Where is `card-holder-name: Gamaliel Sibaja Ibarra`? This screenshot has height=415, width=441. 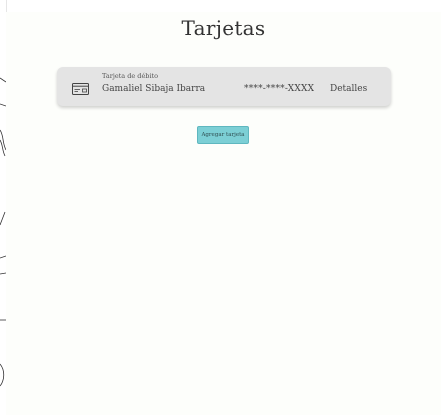
card-holder-name: Gamaliel Sibaja Ibarra is located at coordinates (154, 89).